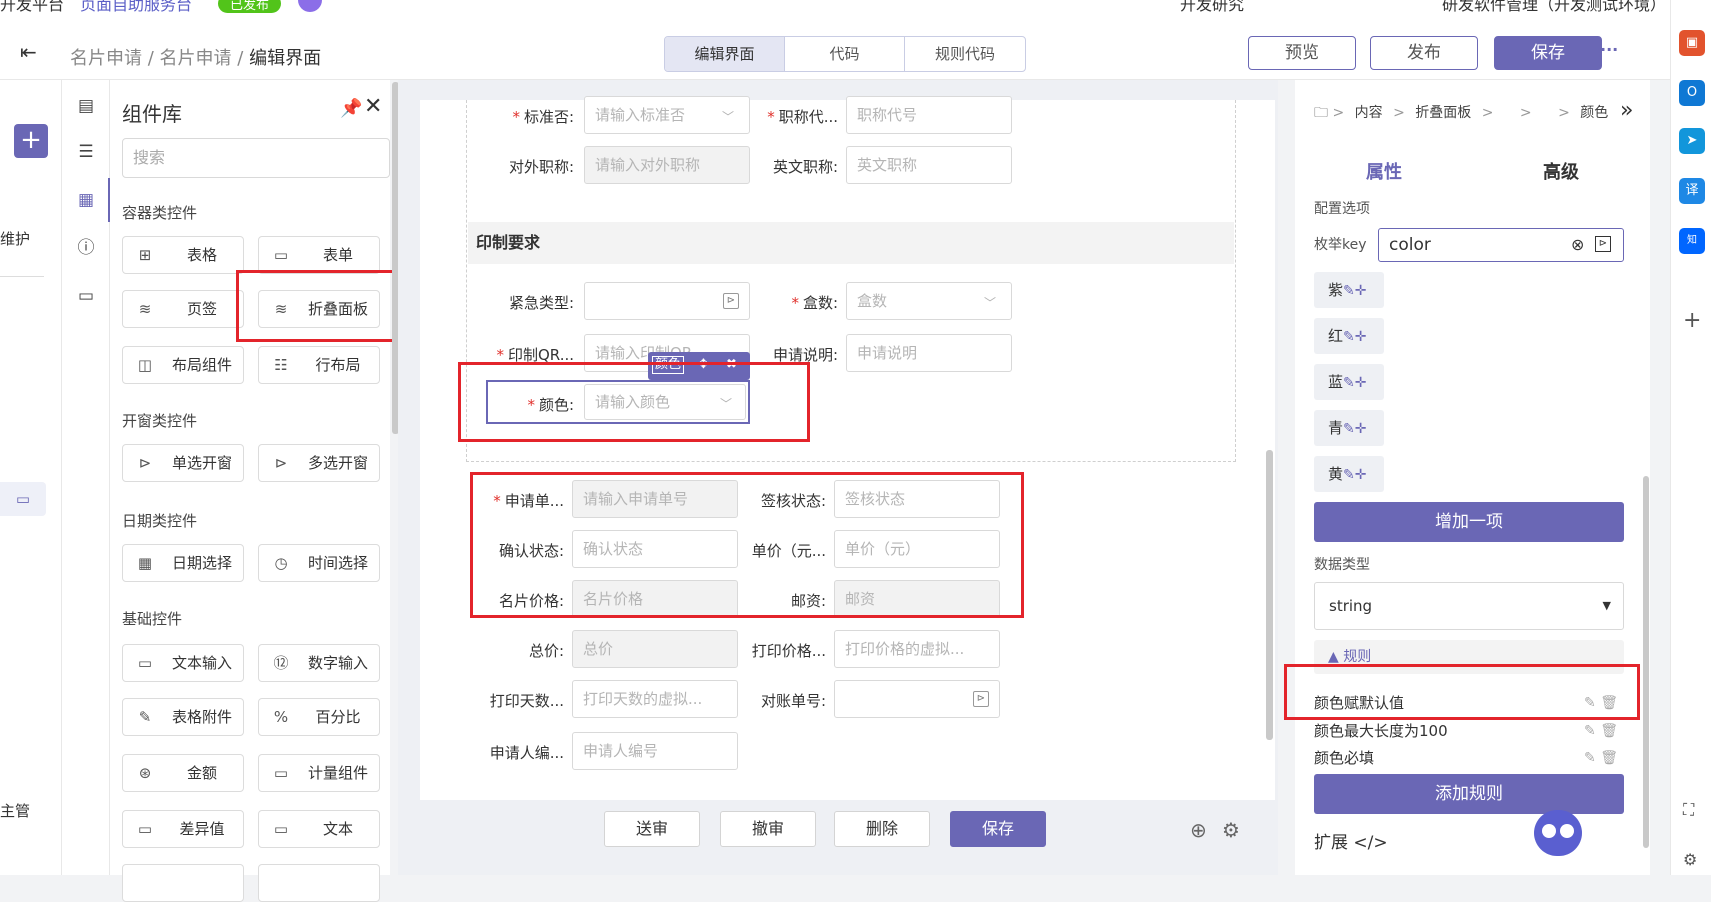  I want to click on urgency-window-input: ⊳, so click(667, 301).